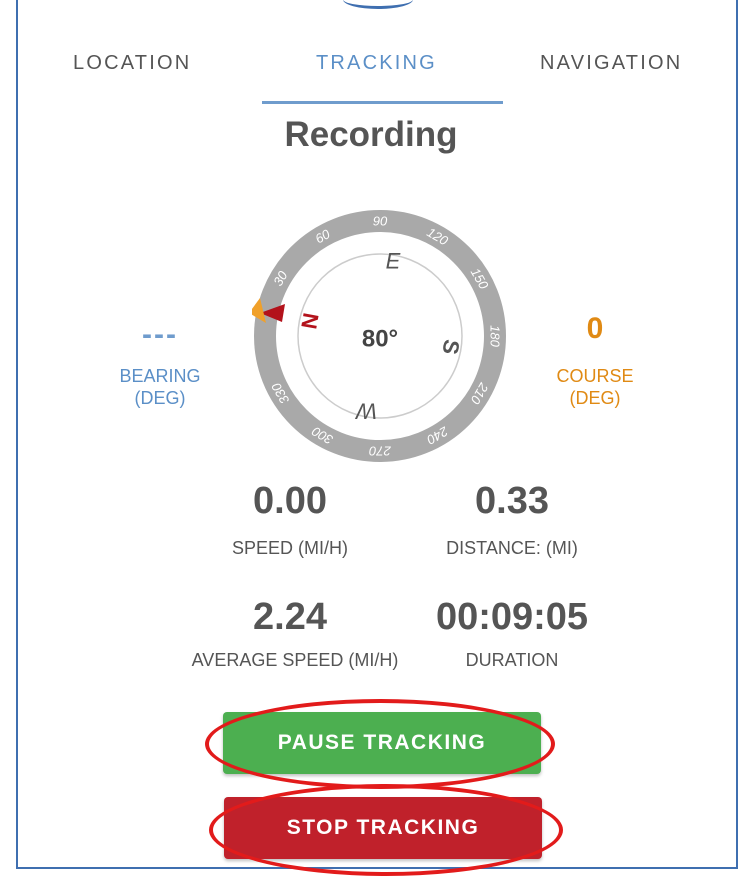 The height and width of the screenshot is (876, 742). Describe the element at coordinates (595, 398) in the screenshot. I see `course-label-line2: (DEG)` at that location.